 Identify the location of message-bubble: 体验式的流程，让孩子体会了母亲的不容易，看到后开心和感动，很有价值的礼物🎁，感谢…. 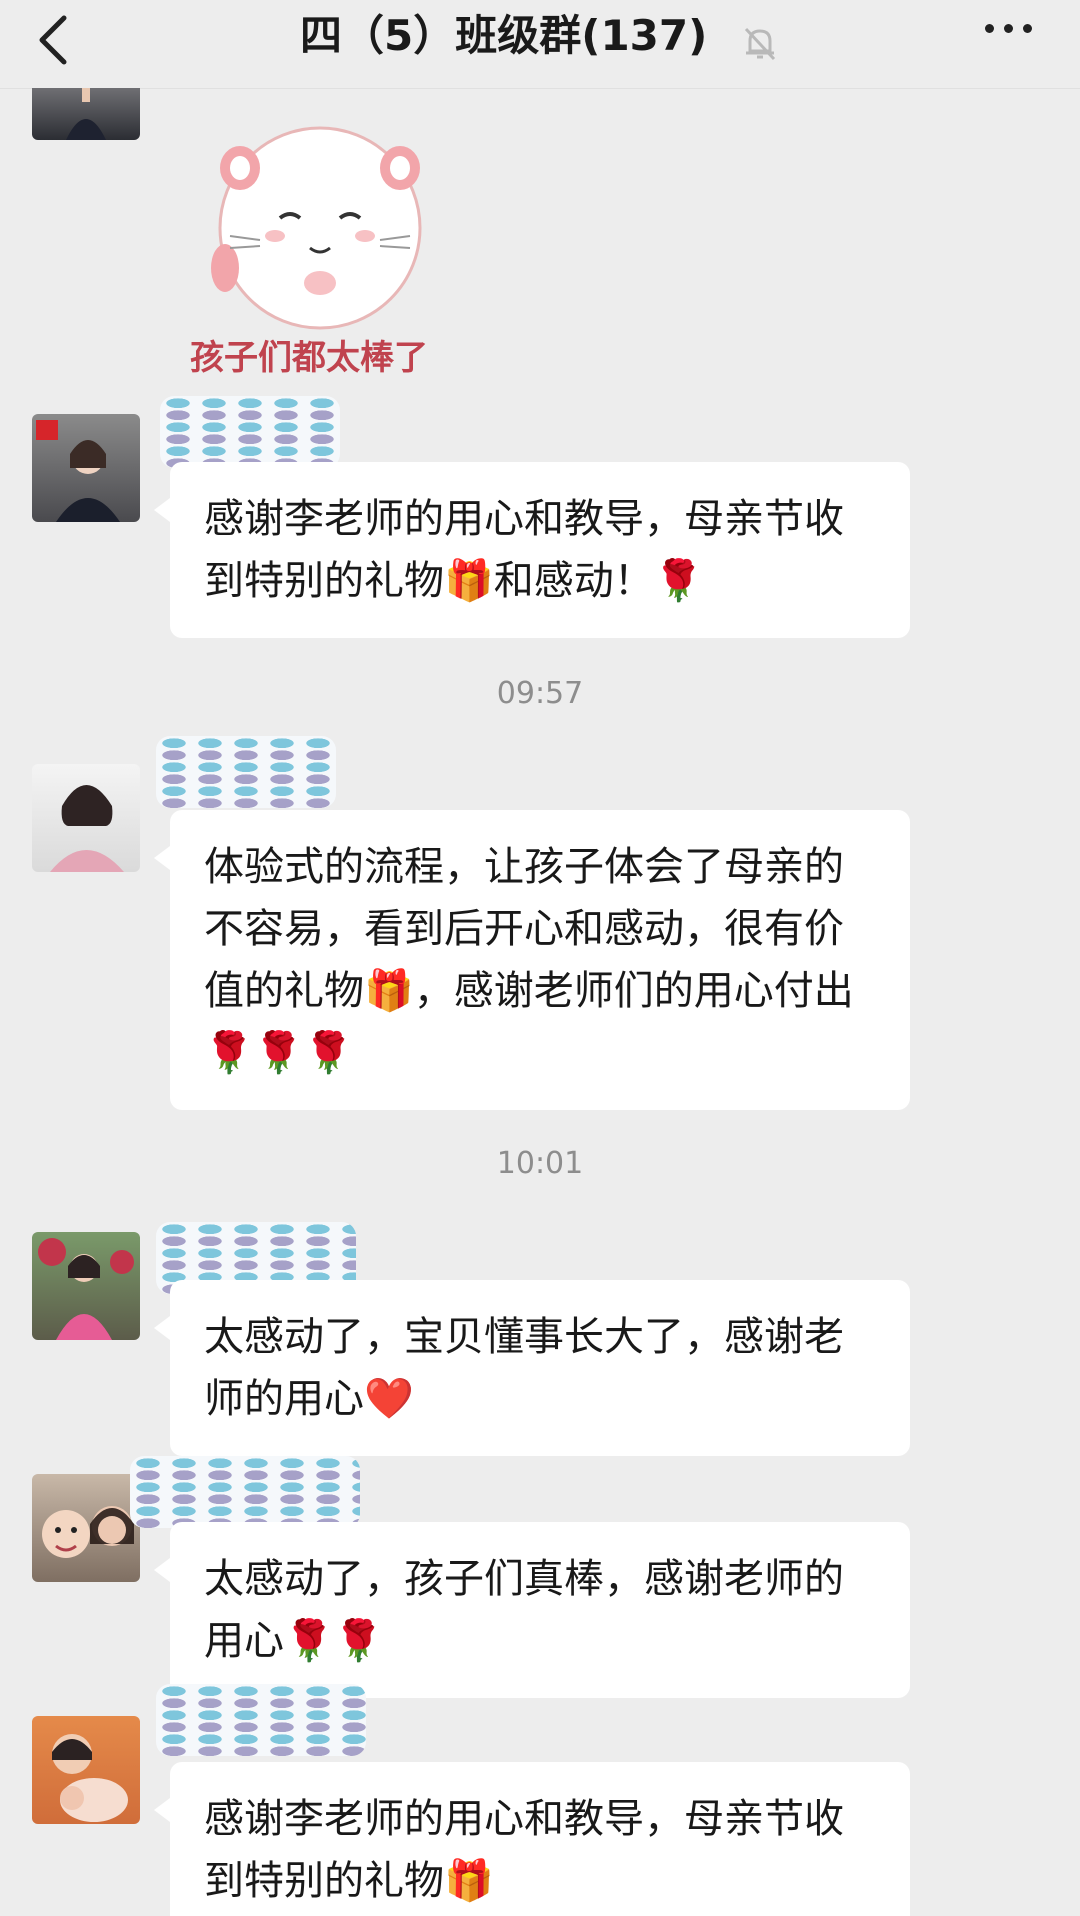
(532, 960).